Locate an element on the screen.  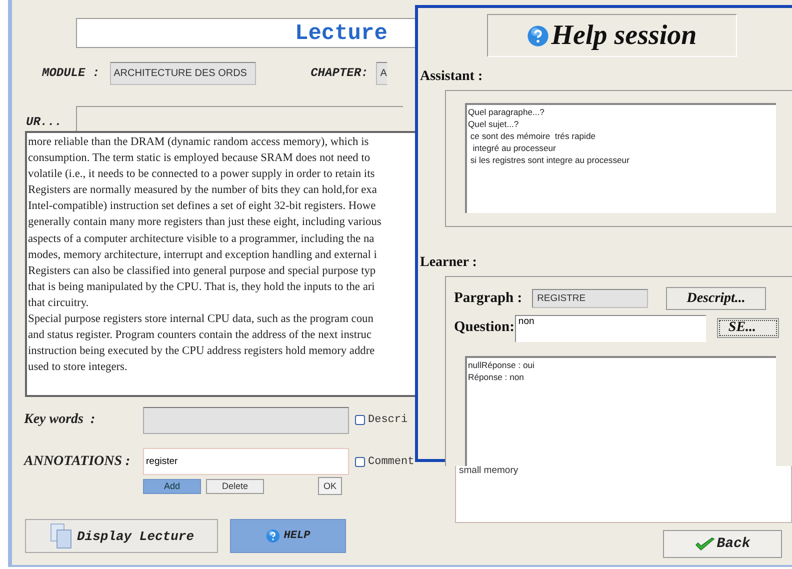
response-text-area: nullRéponse : oui Réponse : non is located at coordinates (620, 411).